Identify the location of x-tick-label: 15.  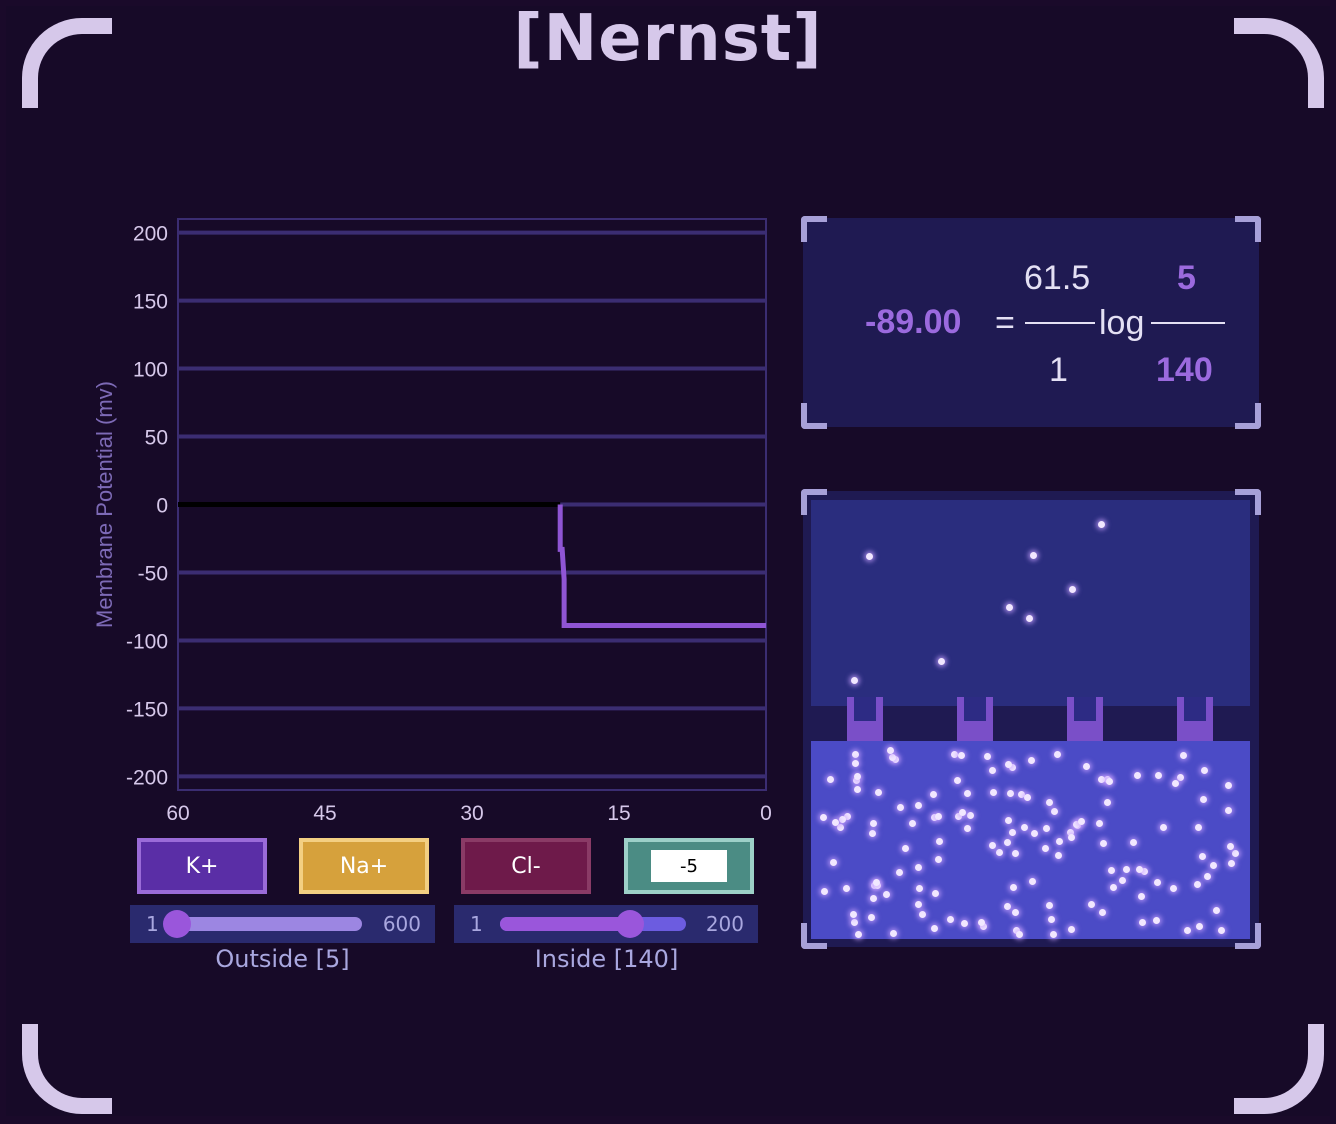
(618, 813).